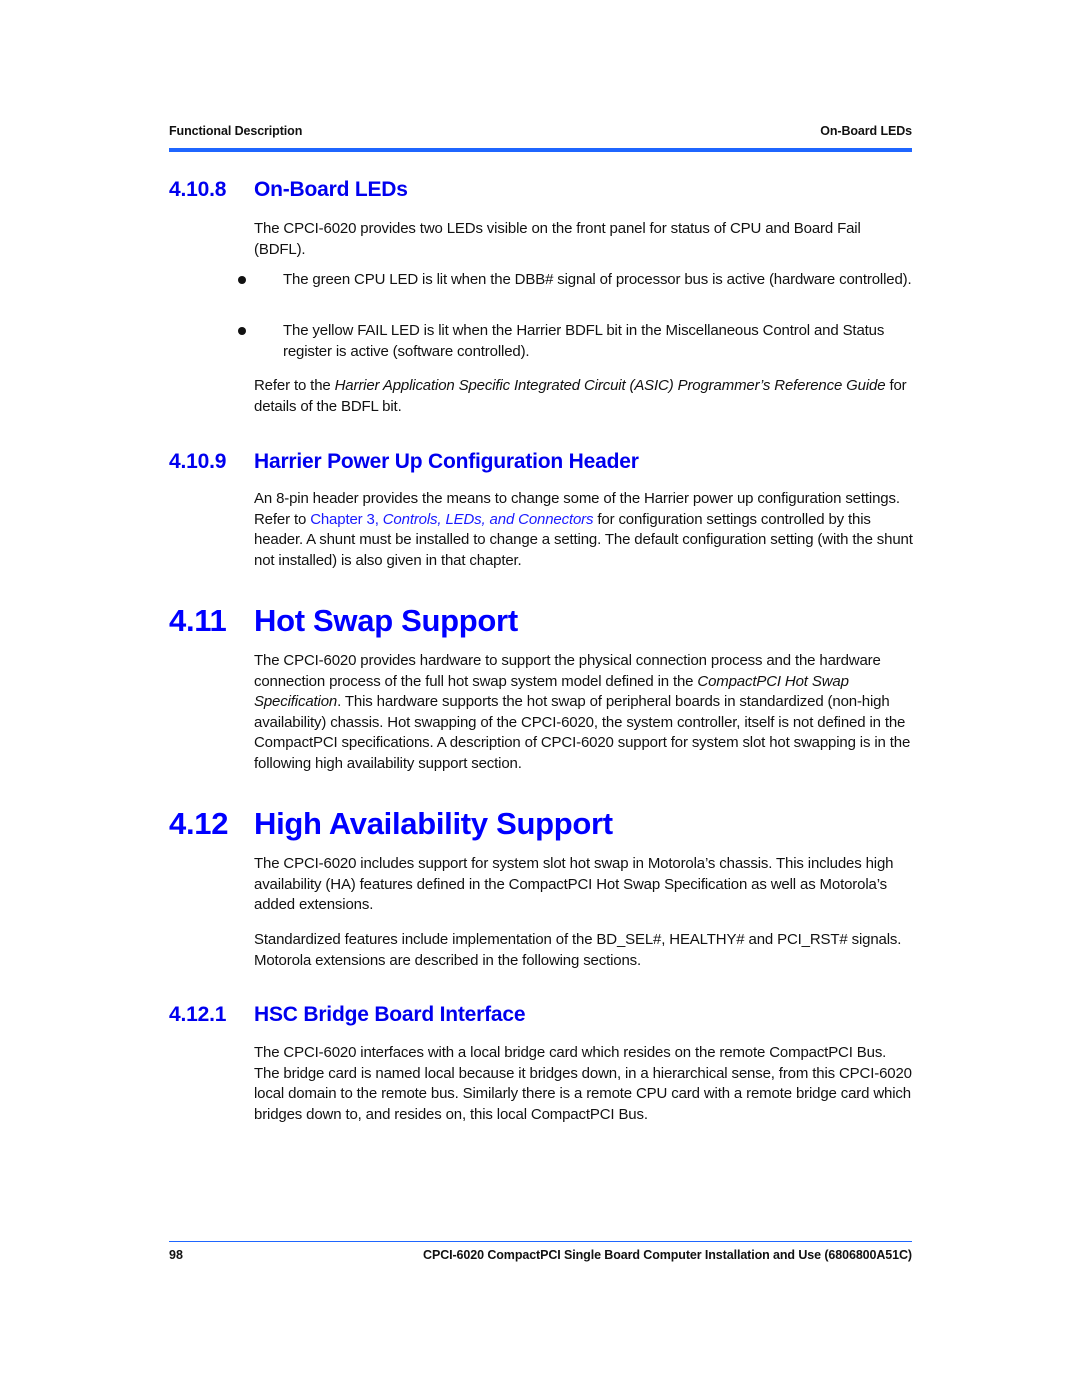 The height and width of the screenshot is (1397, 1080). Describe the element at coordinates (386, 620) in the screenshot. I see `heading-title: Hot Swap Support` at that location.